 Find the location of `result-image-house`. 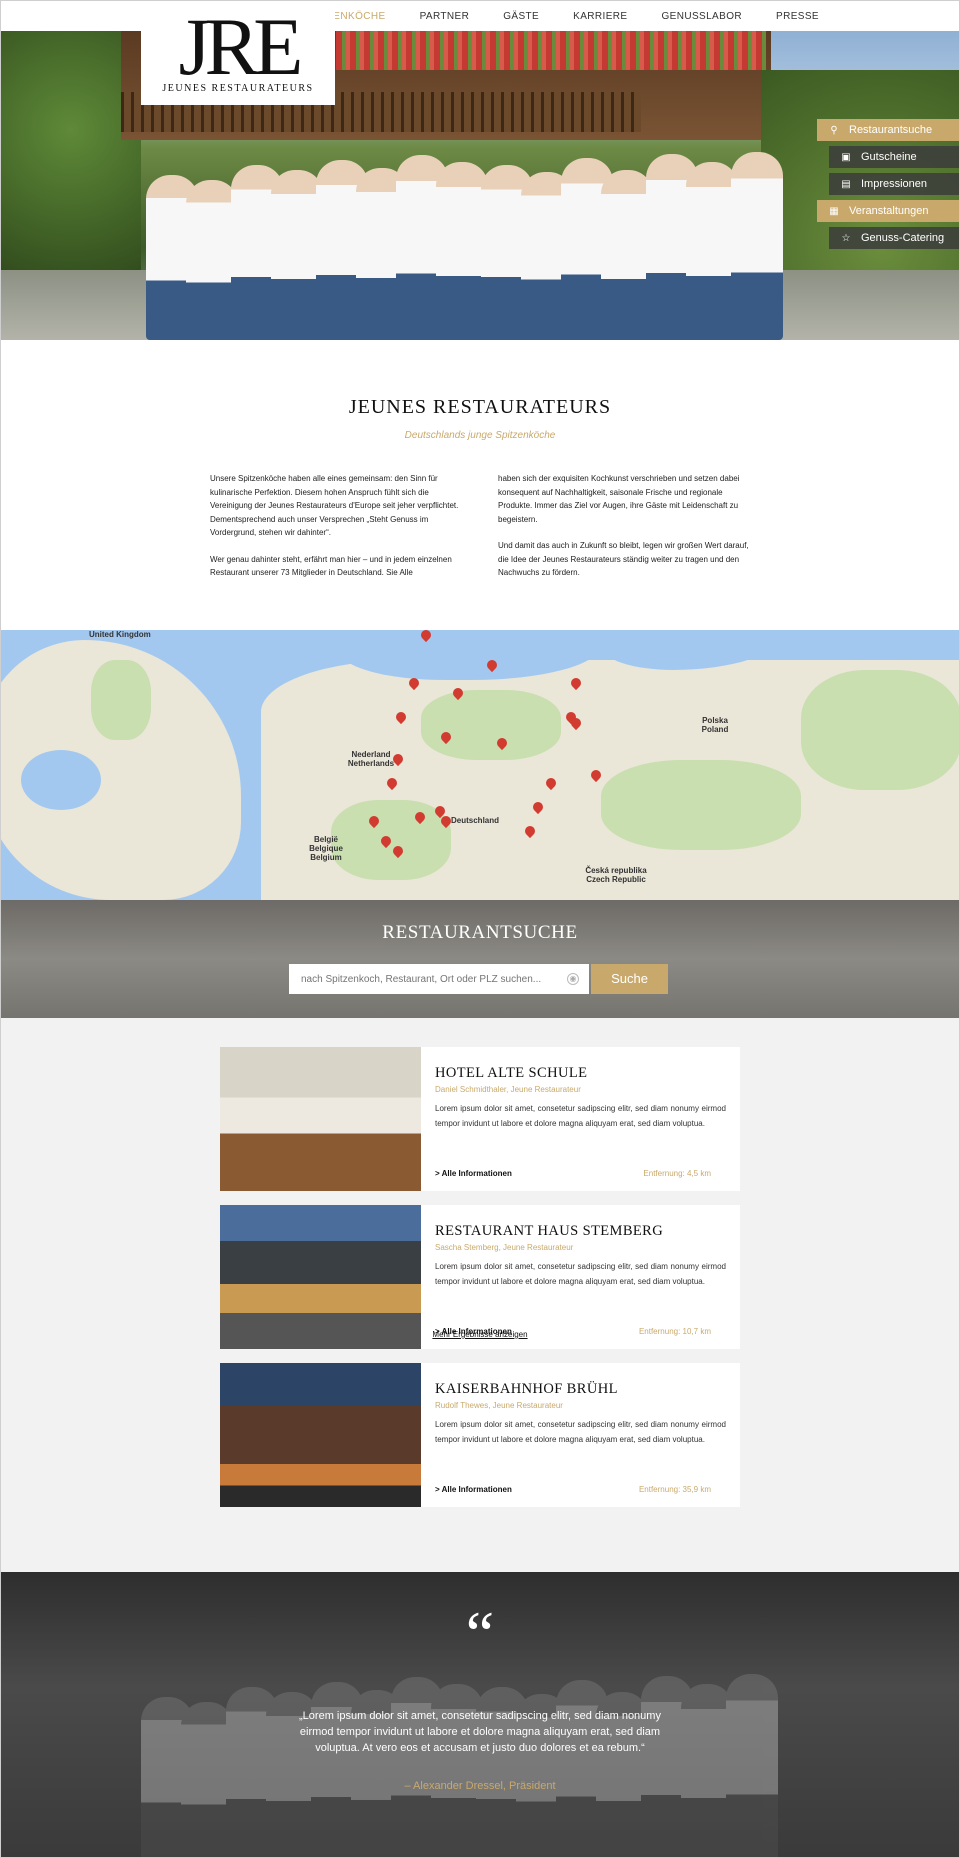

result-image-house is located at coordinates (320, 1277).